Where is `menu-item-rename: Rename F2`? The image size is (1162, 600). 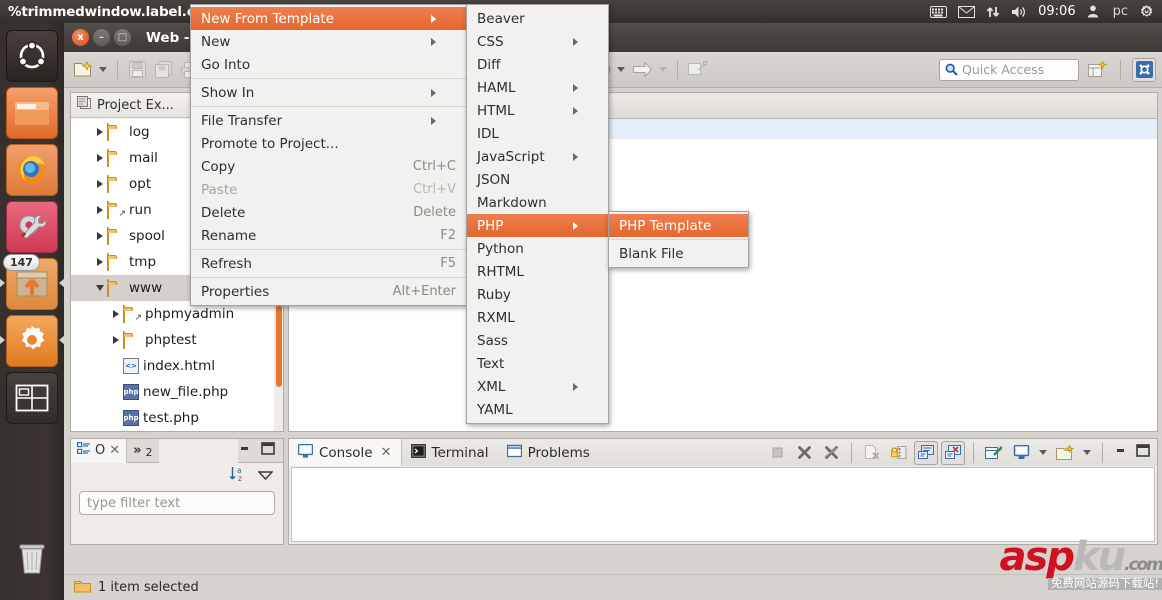
menu-item-rename: Rename F2 is located at coordinates (328, 235).